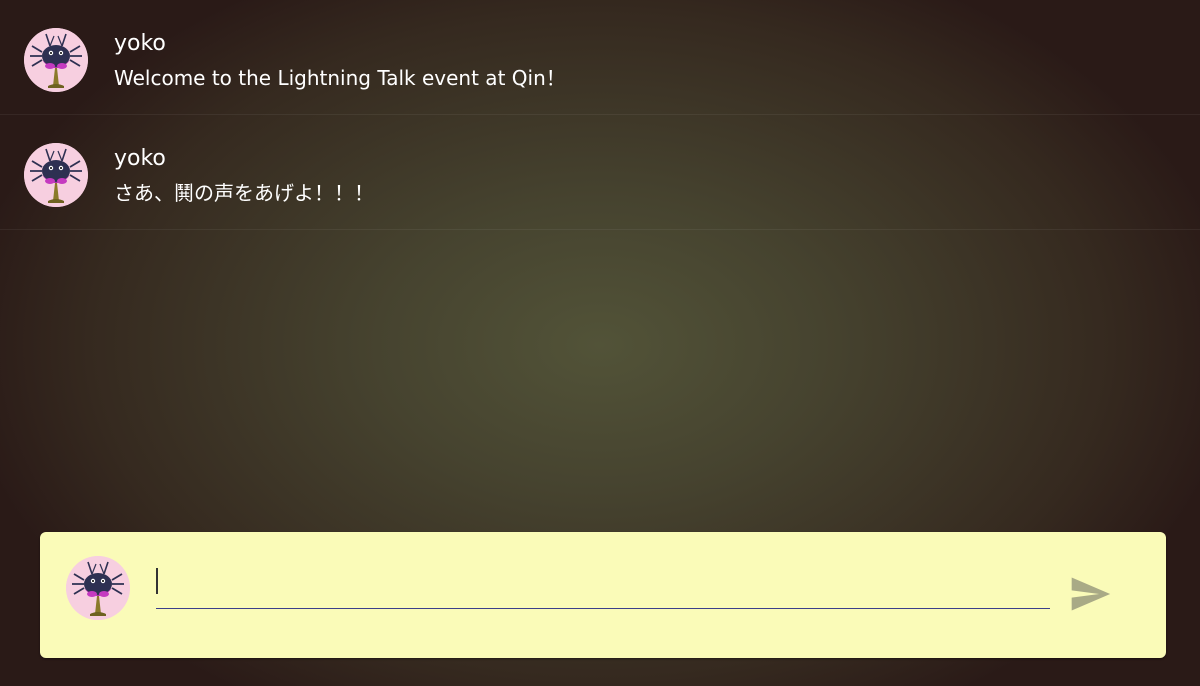 This screenshot has width=1200, height=686. I want to click on text-caret, so click(157, 581).